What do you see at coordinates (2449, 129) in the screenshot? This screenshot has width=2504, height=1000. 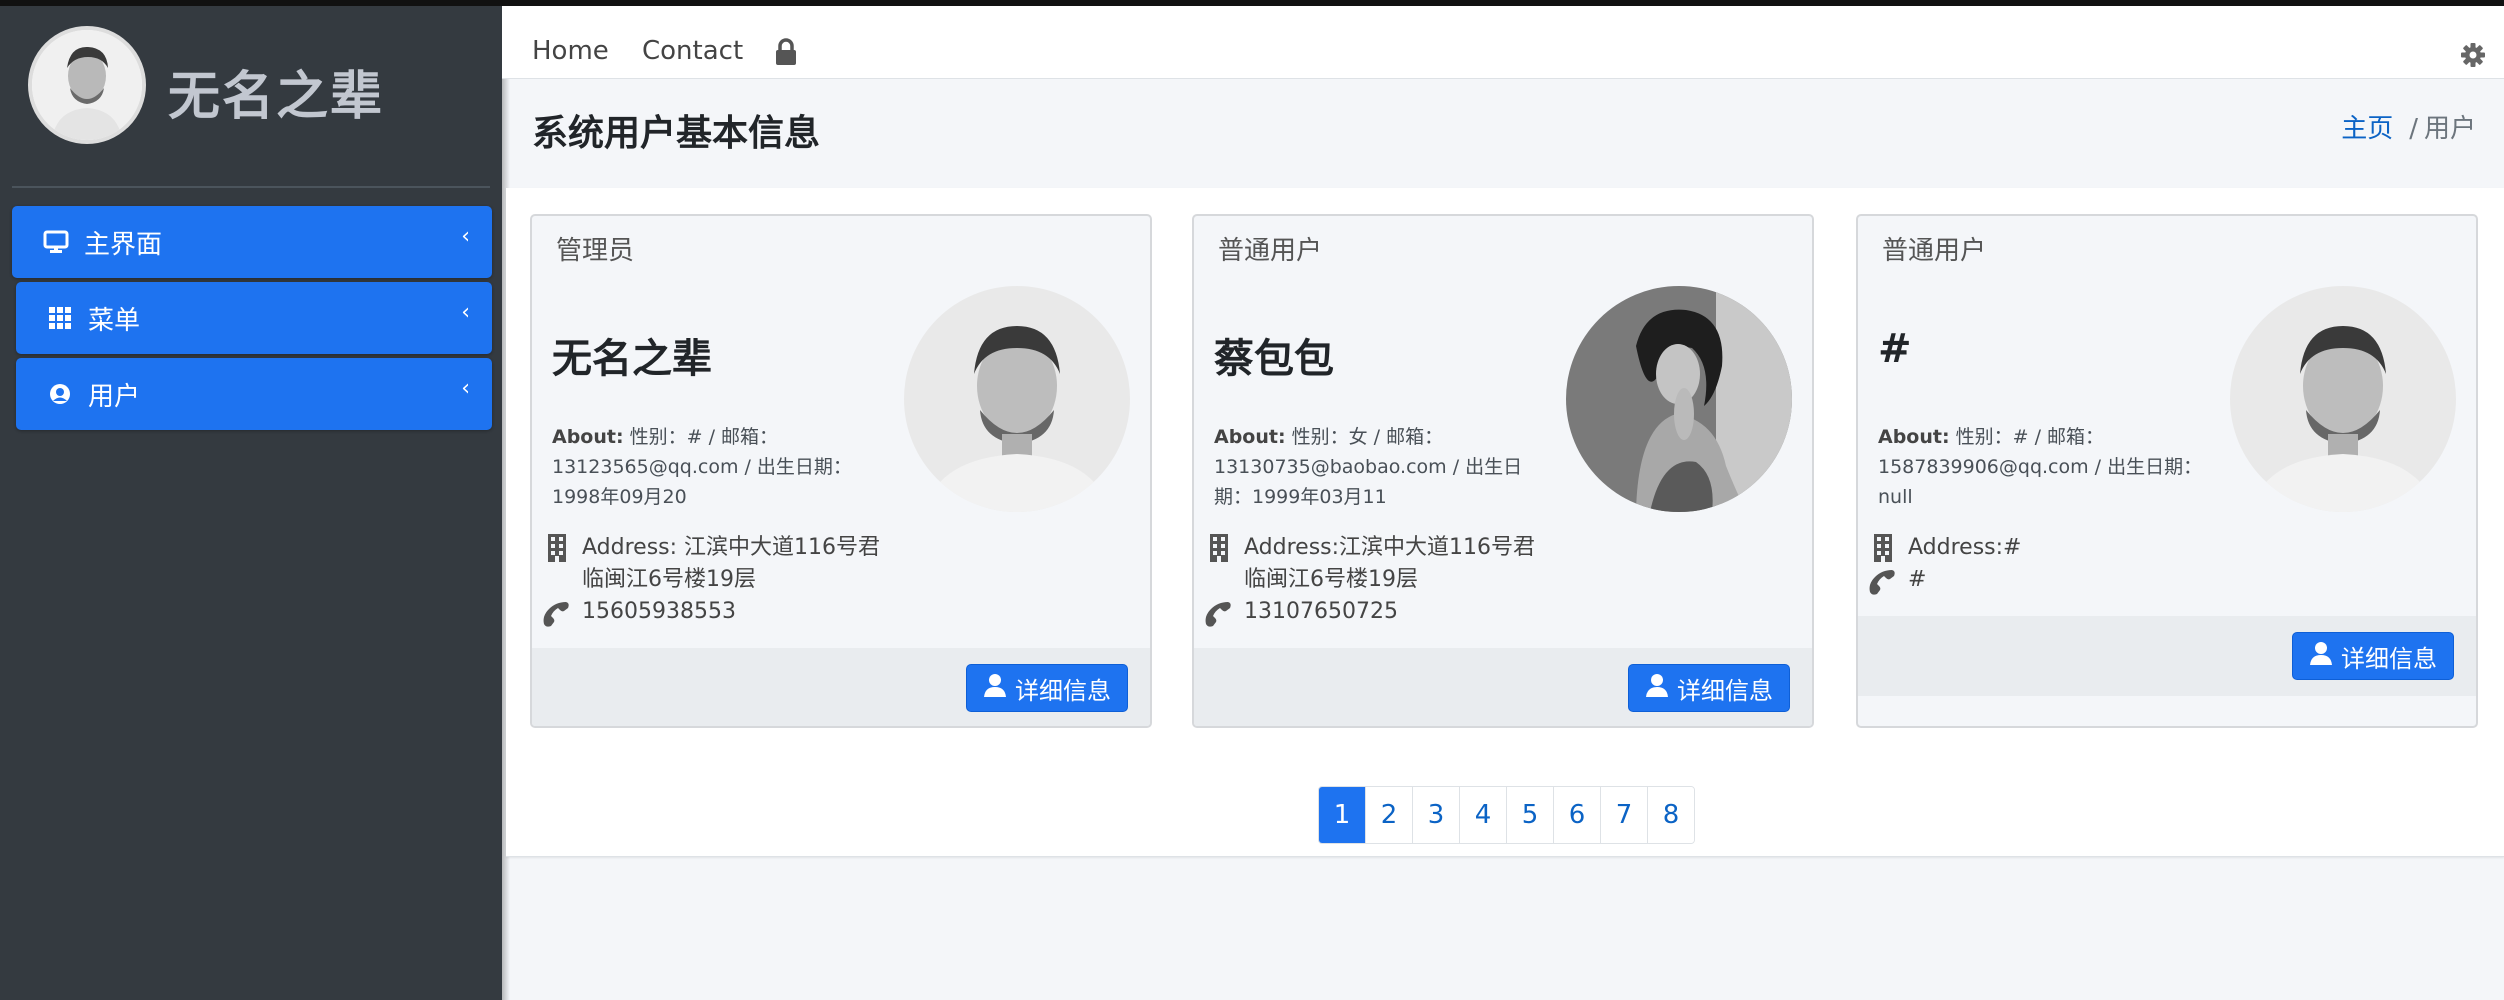 I see `breadcrumb-current: 用户` at bounding box center [2449, 129].